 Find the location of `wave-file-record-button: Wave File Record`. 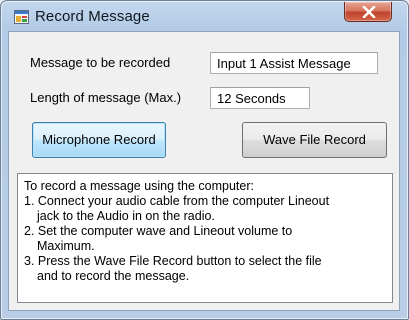

wave-file-record-button: Wave File Record is located at coordinates (314, 140).